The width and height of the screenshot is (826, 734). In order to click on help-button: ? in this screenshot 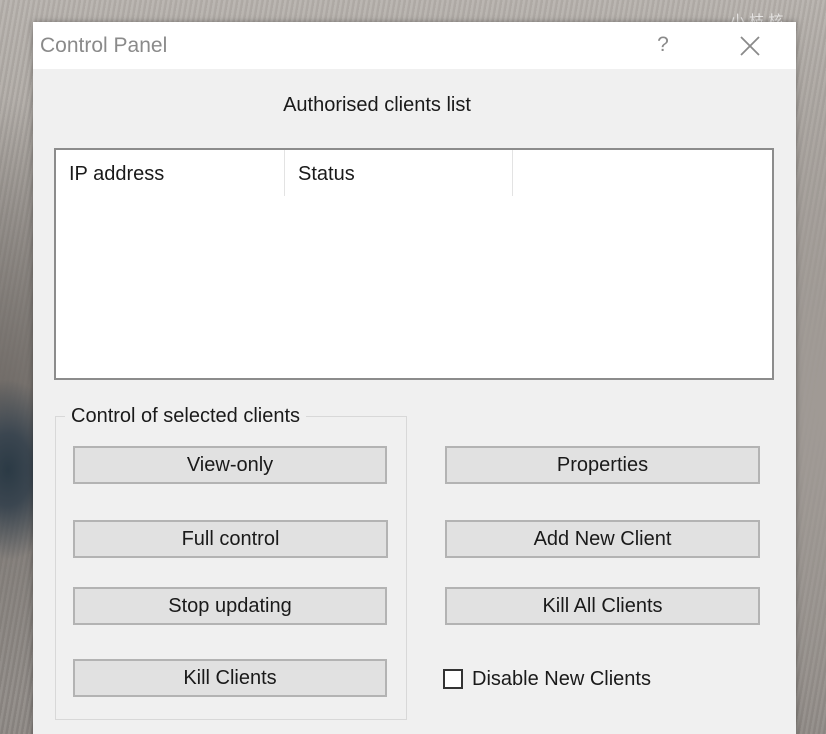, I will do `click(663, 45)`.